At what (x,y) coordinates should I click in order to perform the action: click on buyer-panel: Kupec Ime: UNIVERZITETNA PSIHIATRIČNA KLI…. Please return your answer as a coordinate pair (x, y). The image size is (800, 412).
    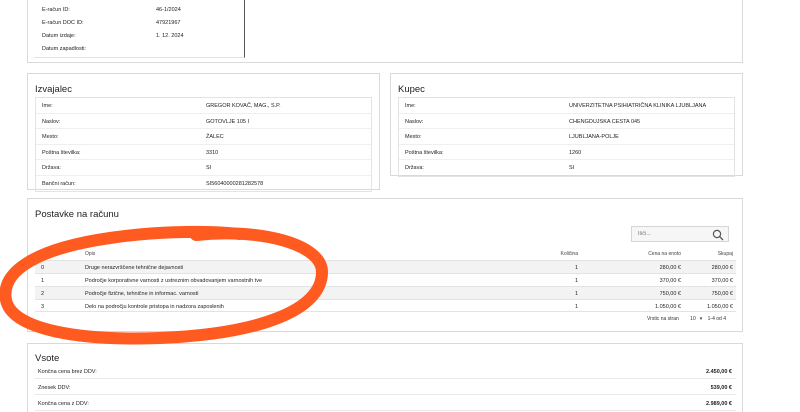
    Looking at the image, I should click on (566, 125).